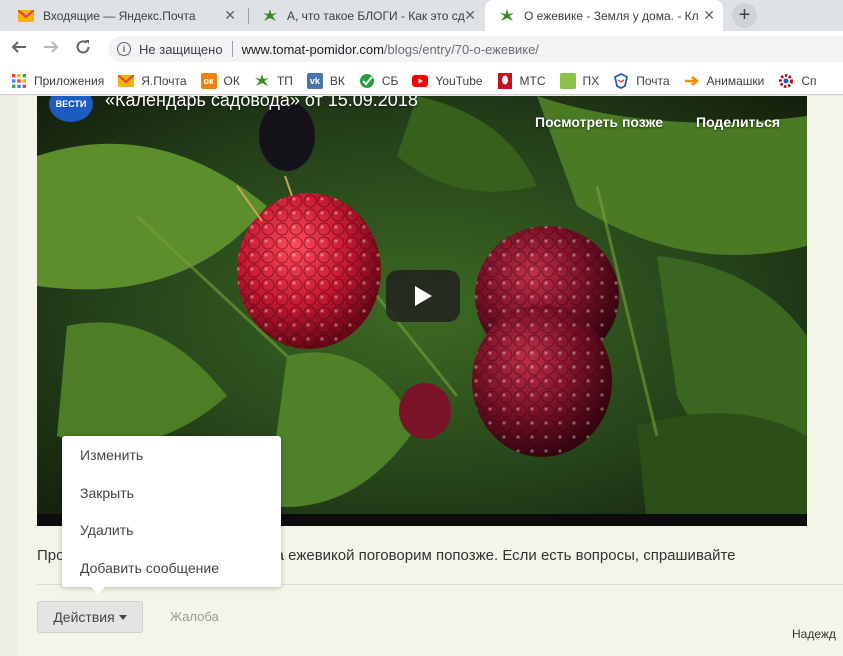 The height and width of the screenshot is (656, 843). I want to click on square-icon, so click(567, 80).